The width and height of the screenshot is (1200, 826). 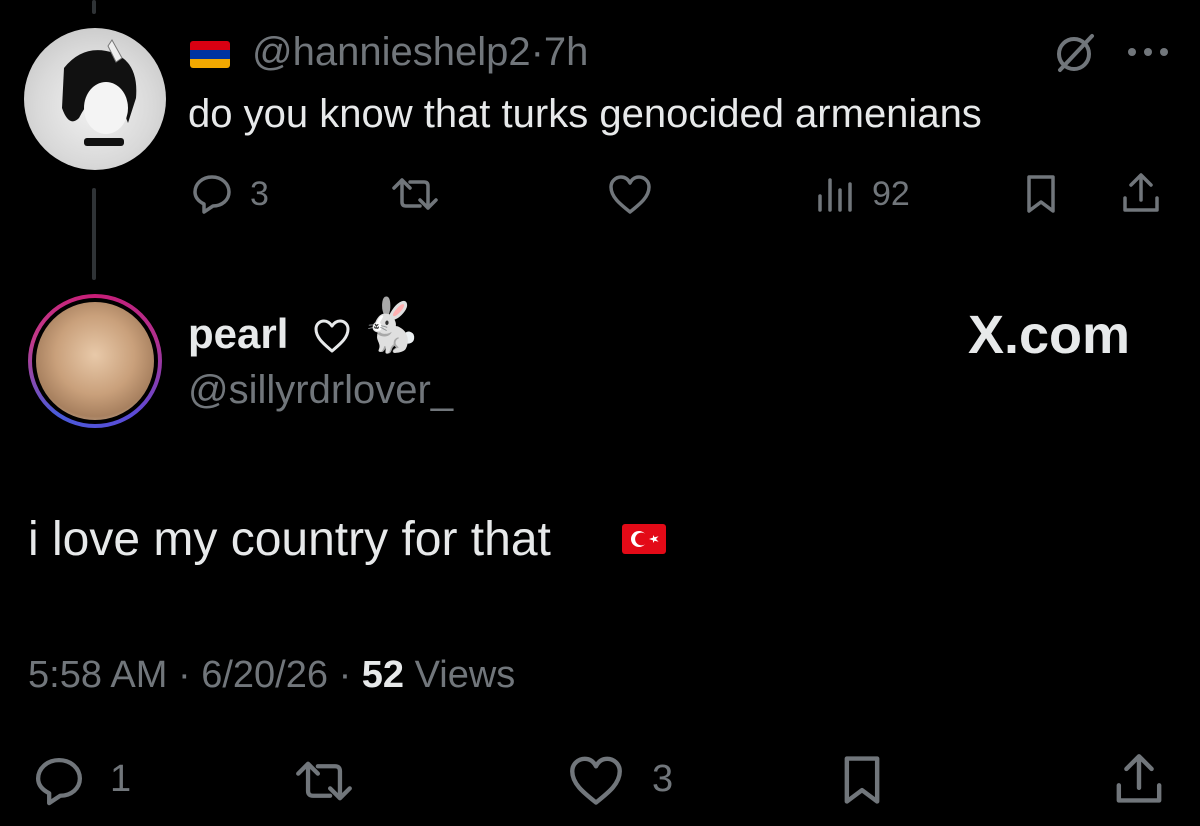 I want to click on tweet-time: 5:58 AM, so click(x=97, y=675).